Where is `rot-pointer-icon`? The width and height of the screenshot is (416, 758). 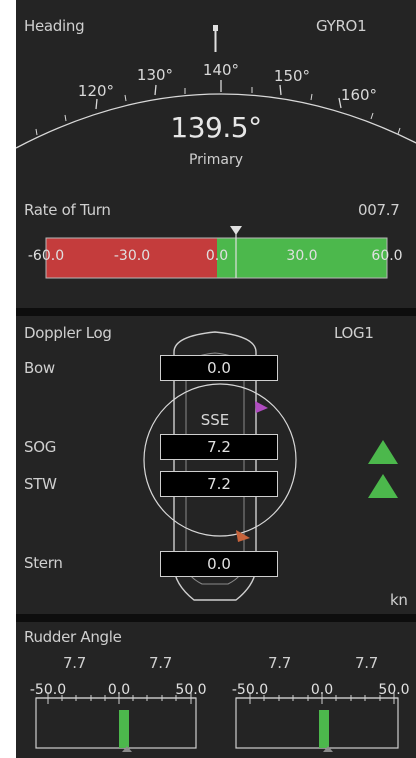 rot-pointer-icon is located at coordinates (236, 230).